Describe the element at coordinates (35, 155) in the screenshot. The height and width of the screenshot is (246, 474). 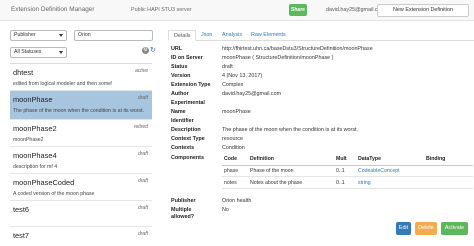
I see `list-item-name: moonPhase4` at that location.